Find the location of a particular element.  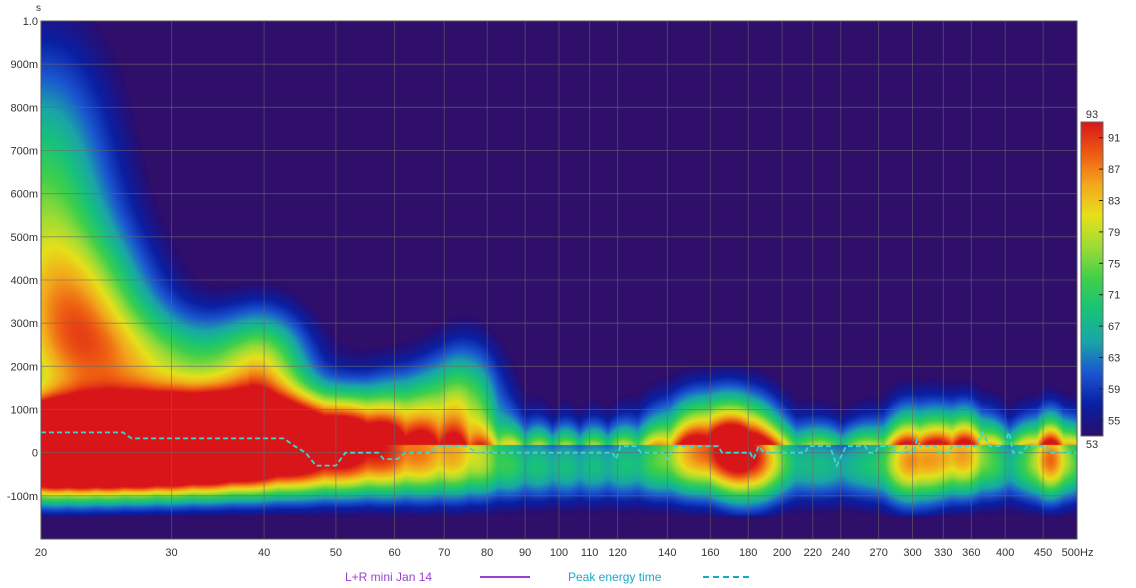

x-tick-label: 200 is located at coordinates (782, 553).